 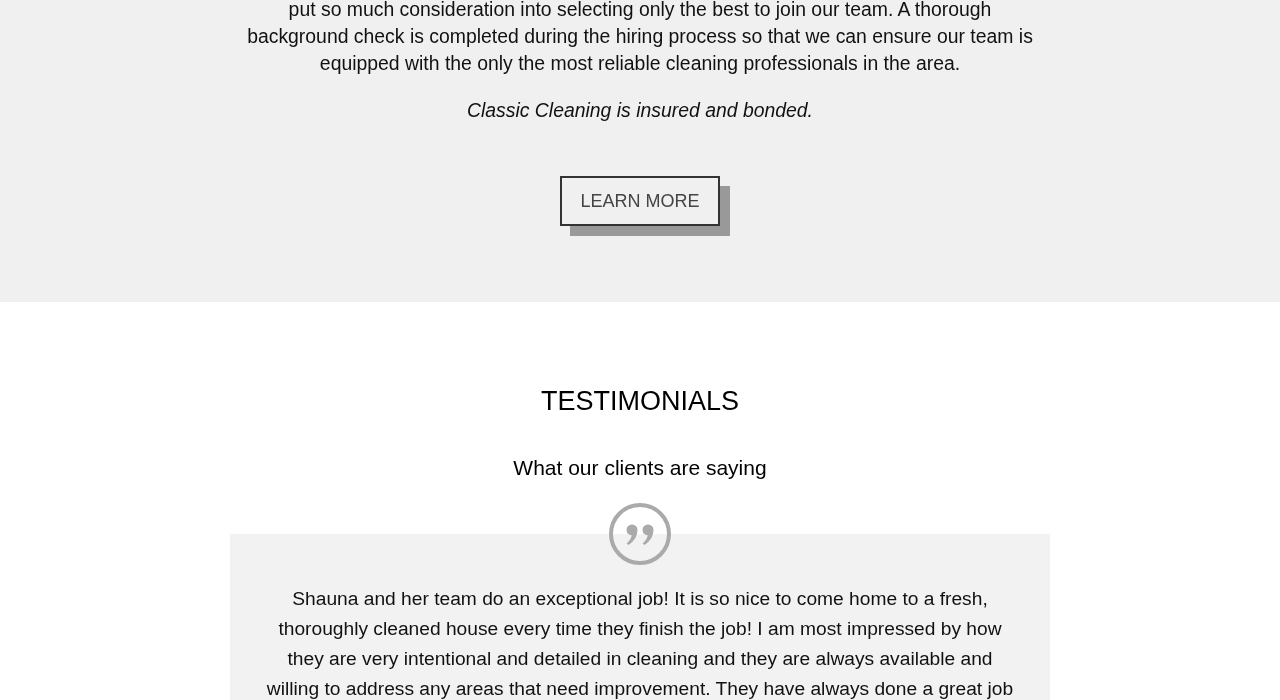 I want to click on insured-note: Classic Cleaning is insured and bonded., so click(x=640, y=110).